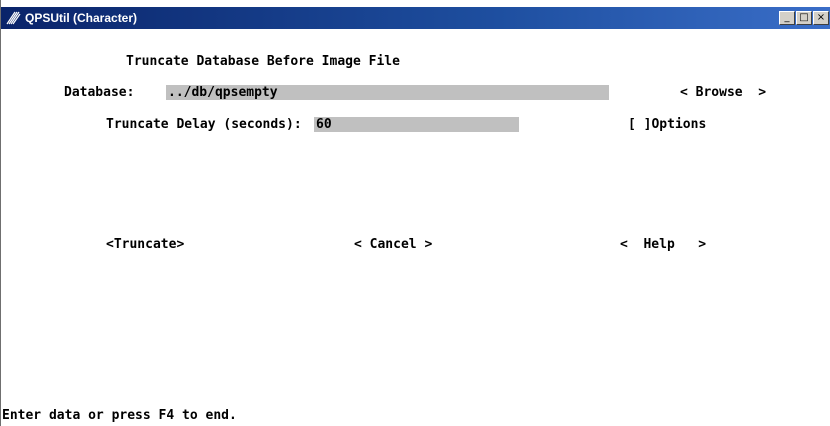  I want to click on cancel-button: < Cancel >, so click(393, 245).